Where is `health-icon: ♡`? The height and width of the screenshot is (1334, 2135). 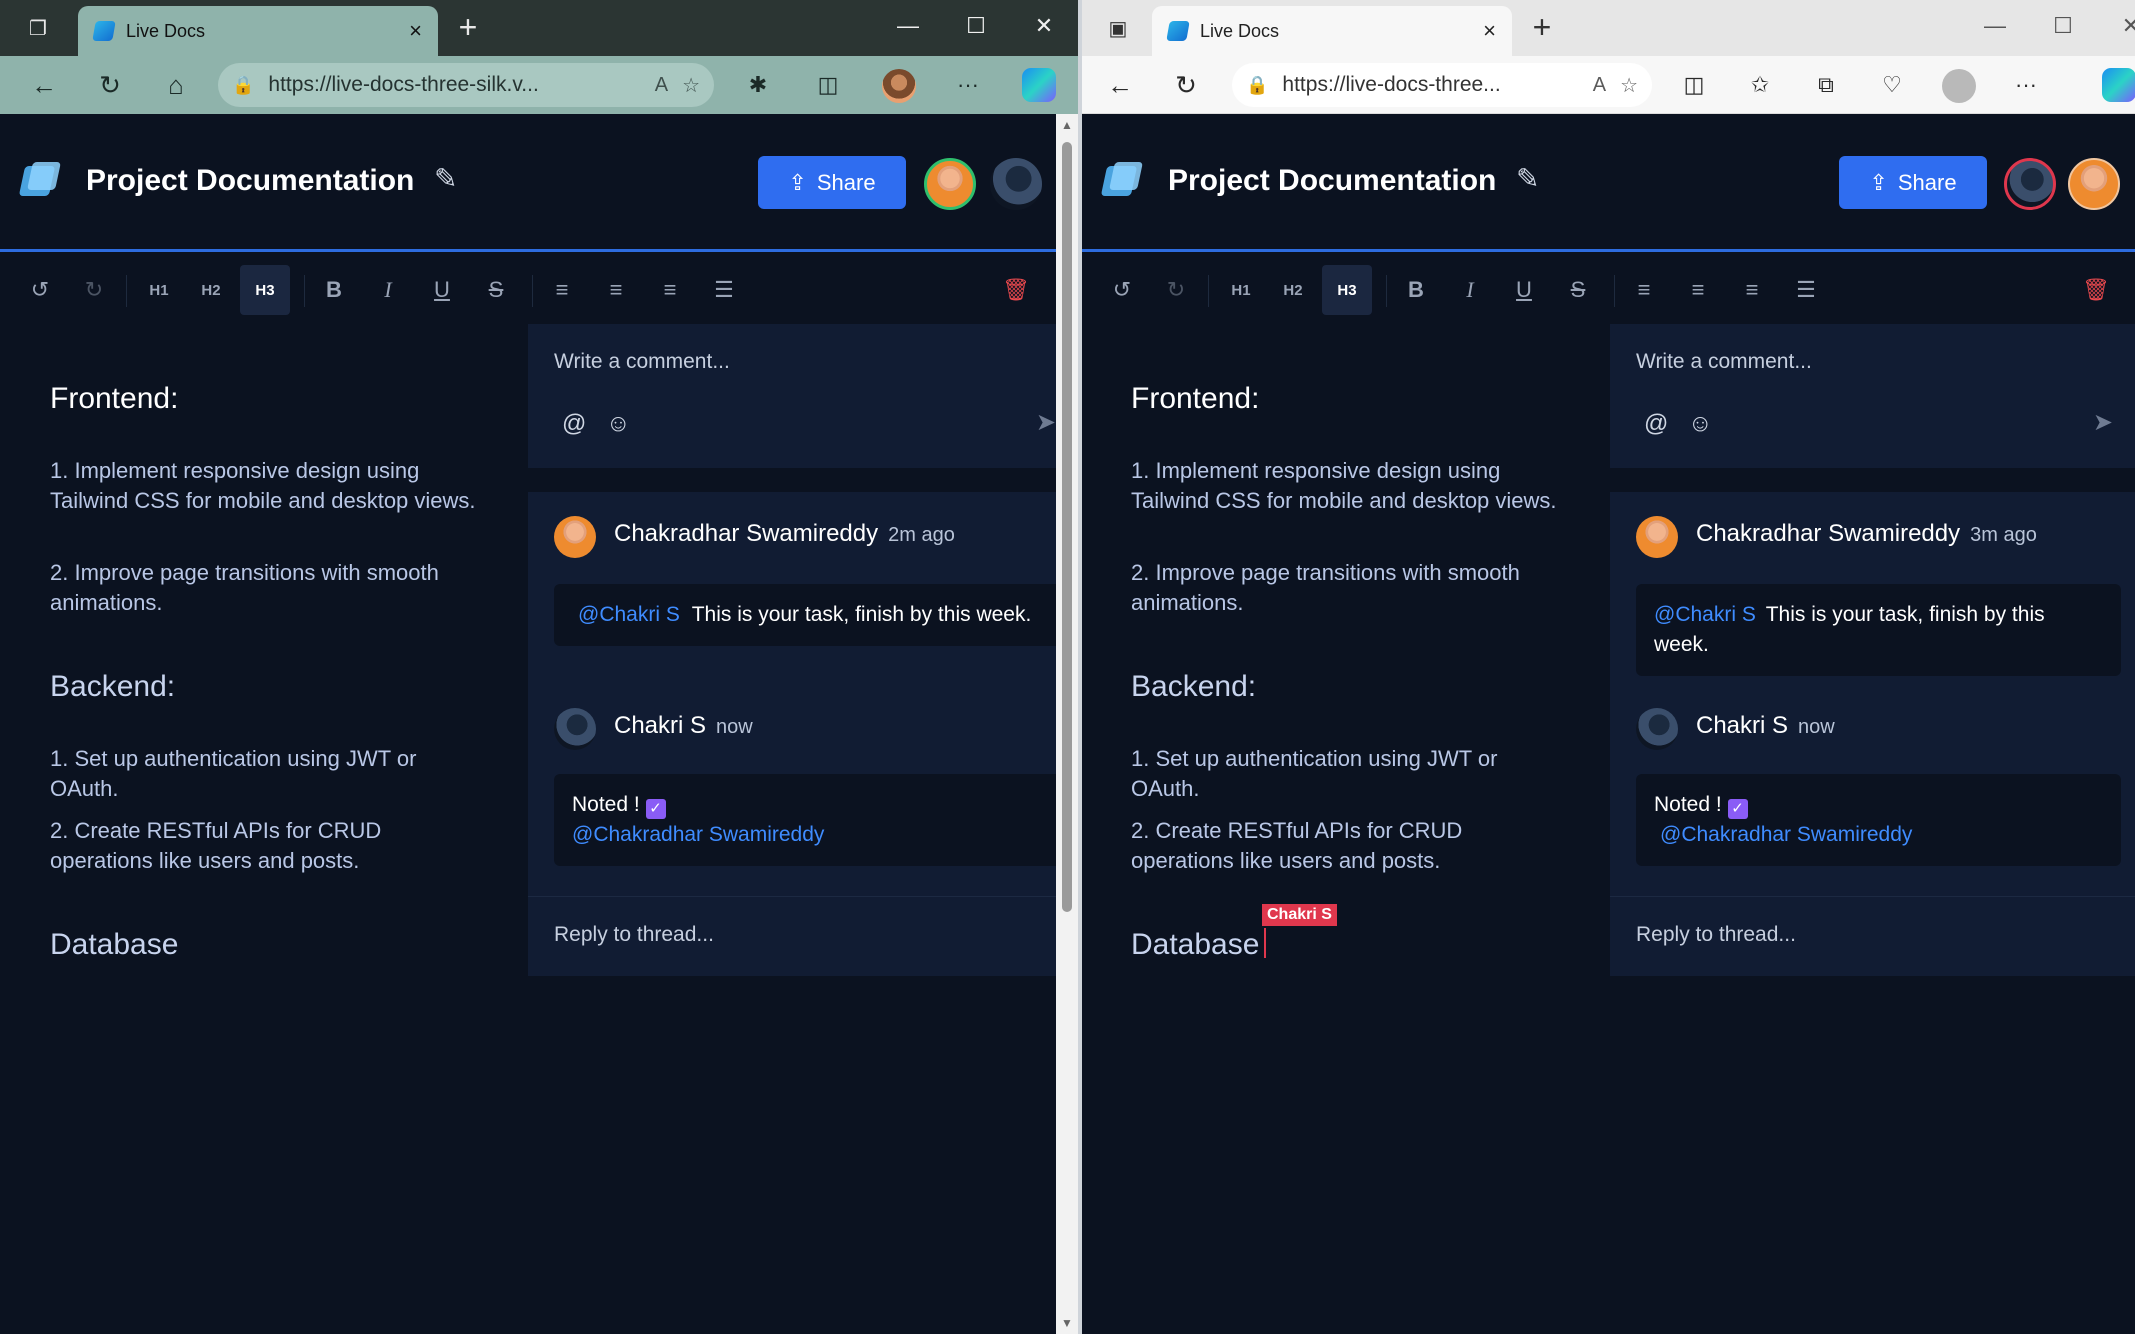
health-icon: ♡ is located at coordinates (1892, 85).